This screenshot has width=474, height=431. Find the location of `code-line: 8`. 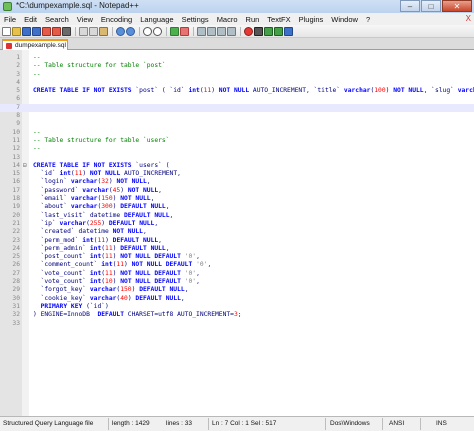

code-line: 8 is located at coordinates (237, 116).